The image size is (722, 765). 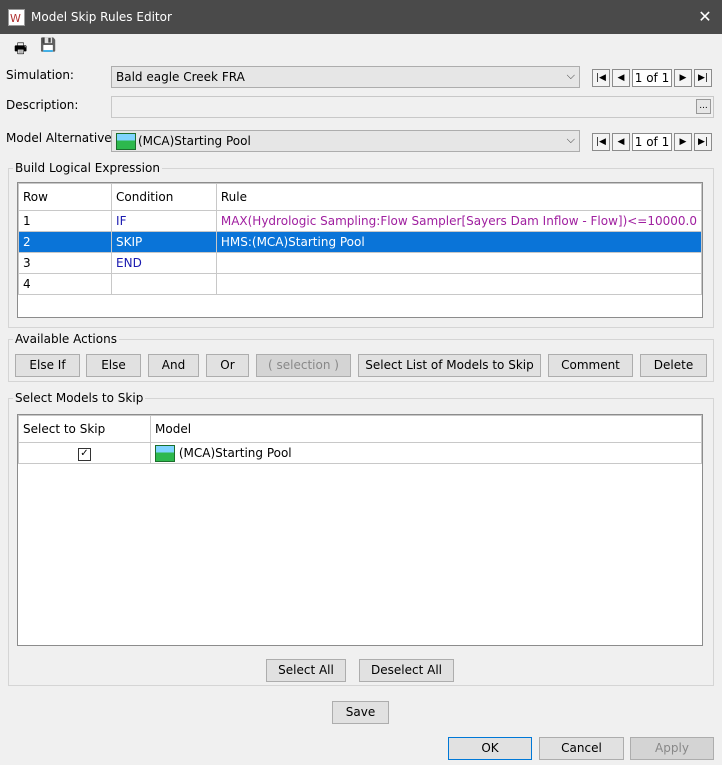 I want to click on model-alternative-count: 1 of 1, so click(x=652, y=142).